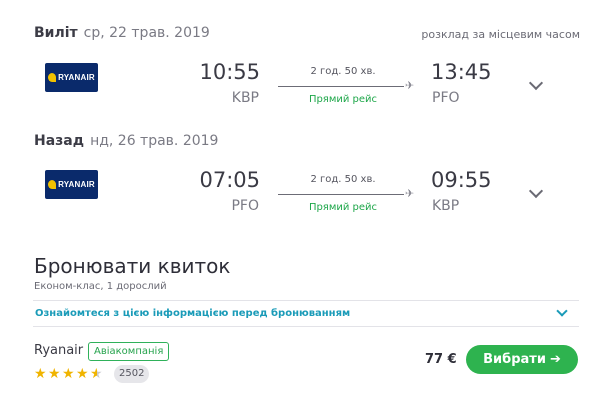  What do you see at coordinates (229, 180) in the screenshot?
I see `departure-time: 07:05` at bounding box center [229, 180].